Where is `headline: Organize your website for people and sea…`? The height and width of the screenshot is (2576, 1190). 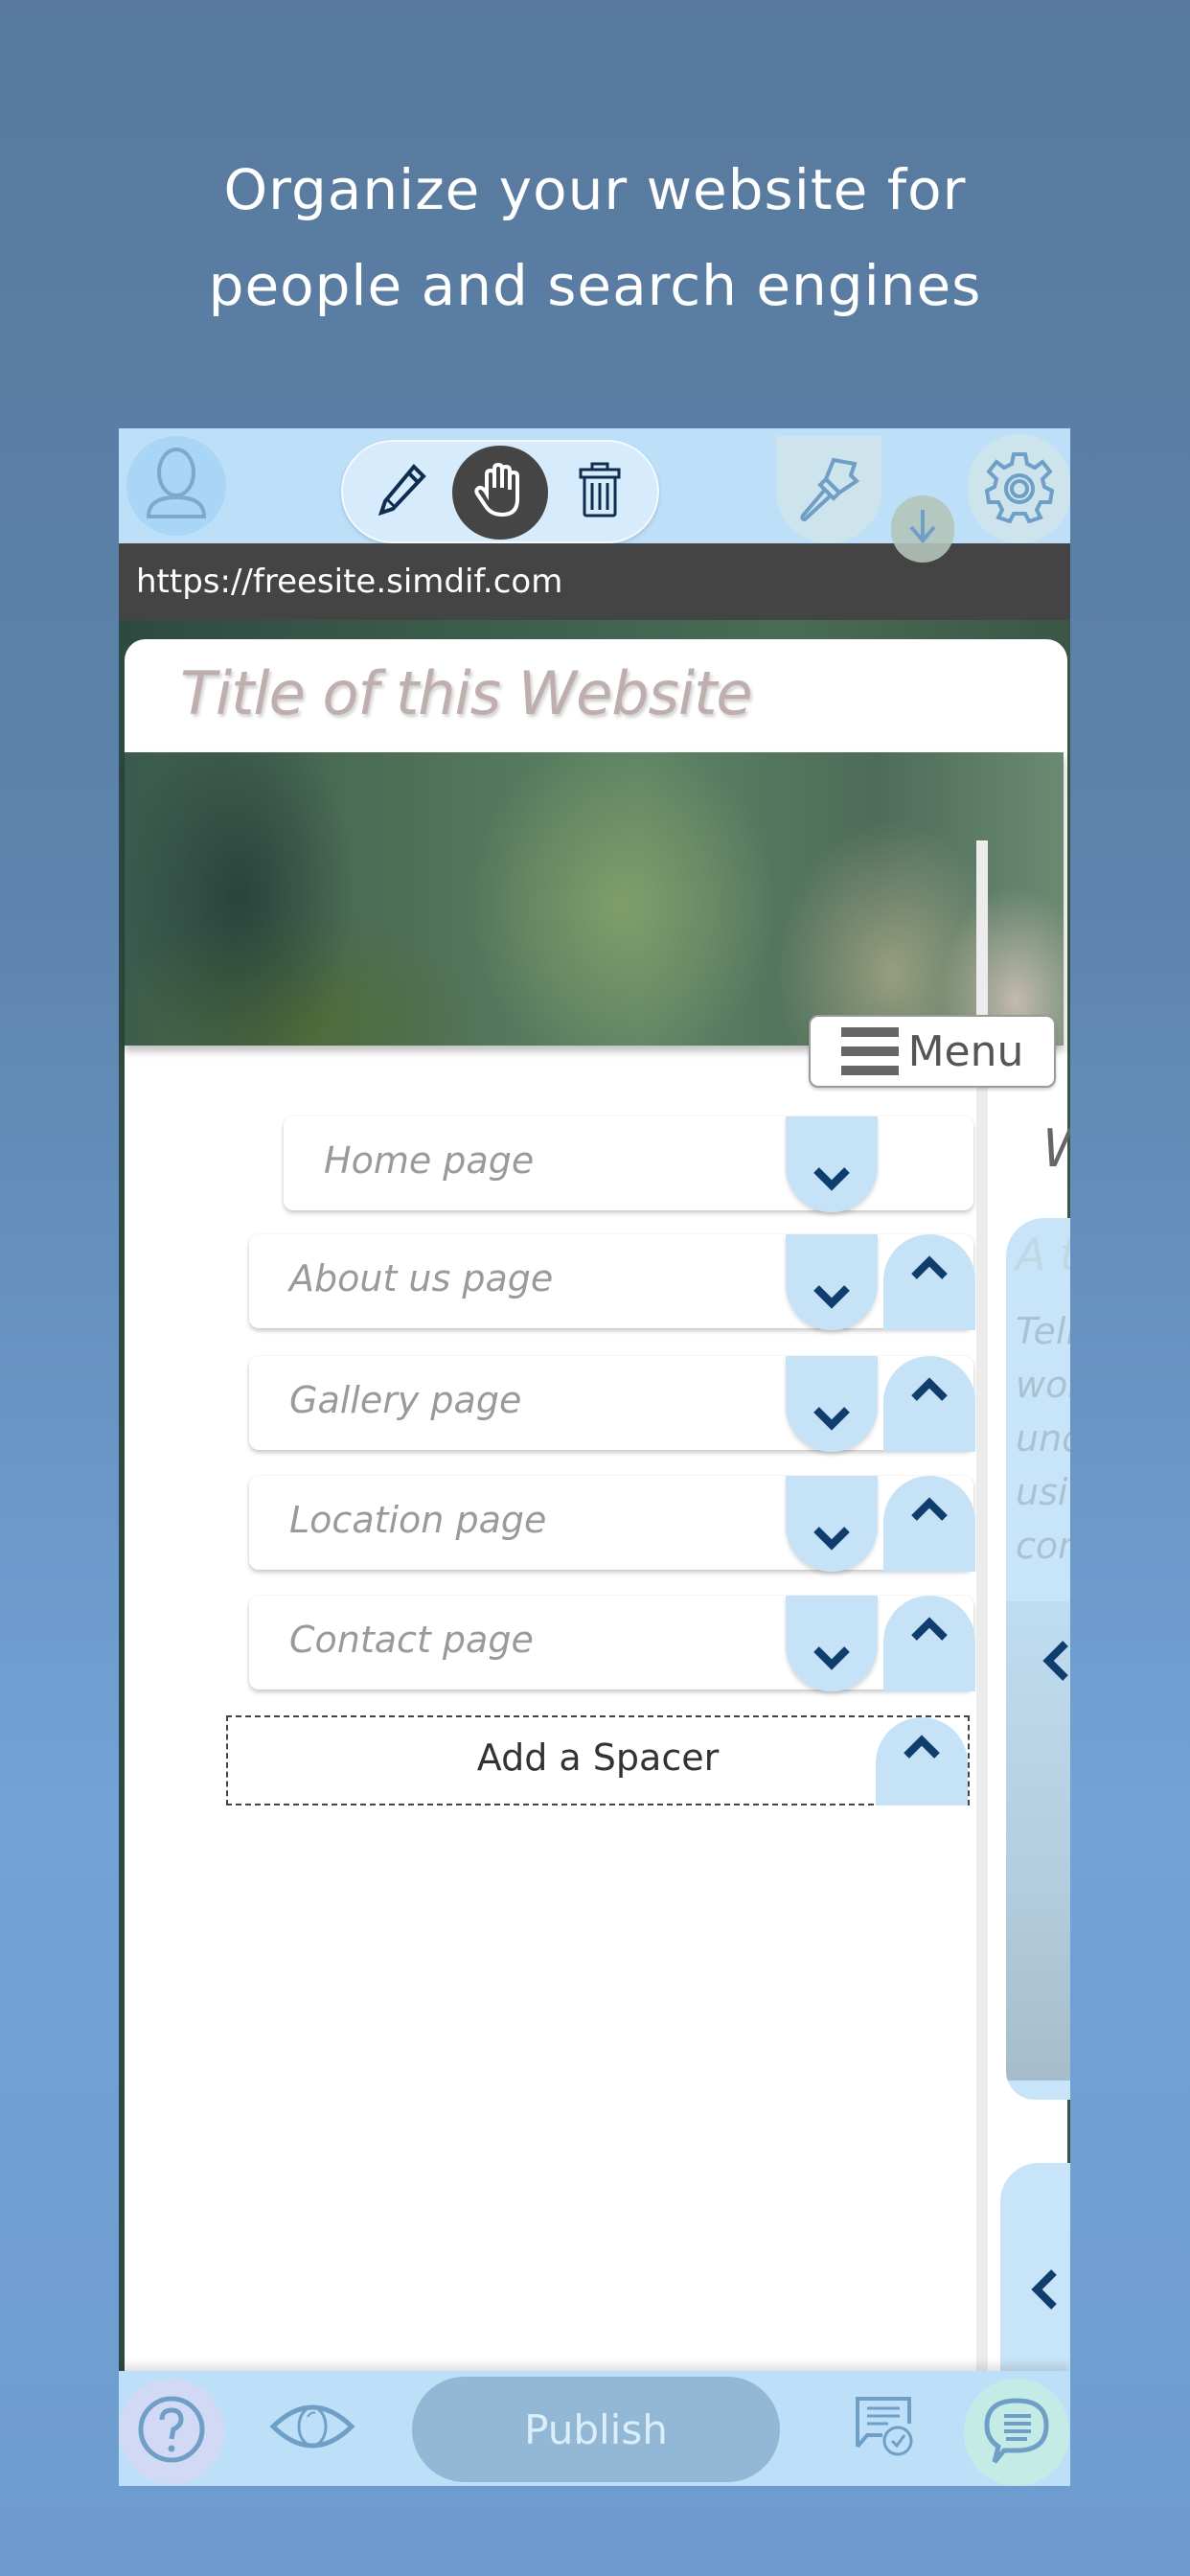 headline: Organize your website for people and sea… is located at coordinates (595, 238).